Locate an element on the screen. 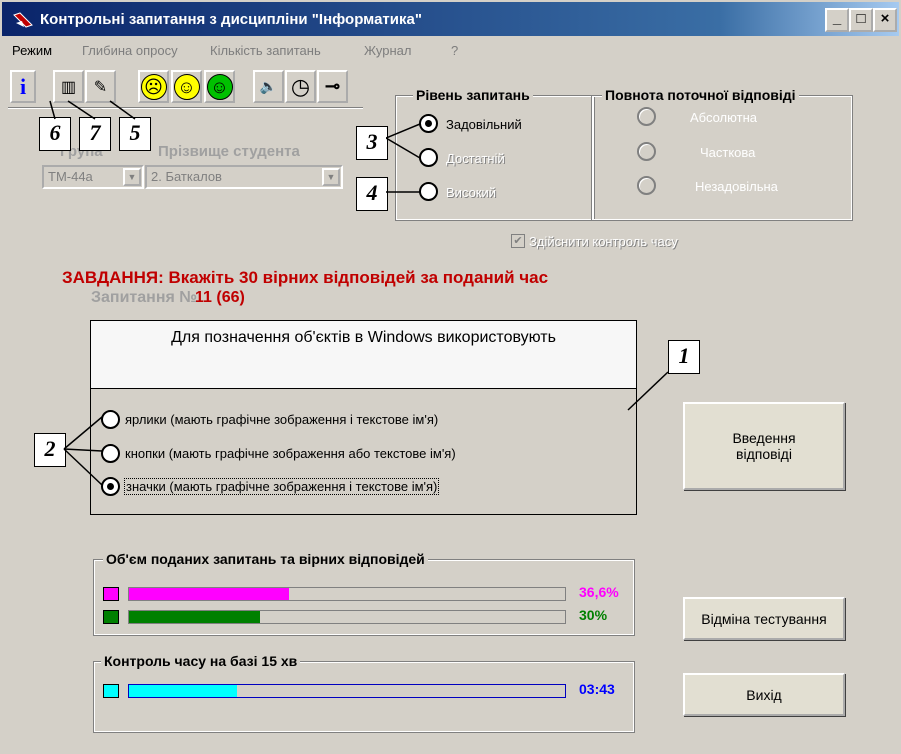 The width and height of the screenshot is (901, 754). happy-face-icon: ☺ is located at coordinates (219, 86).